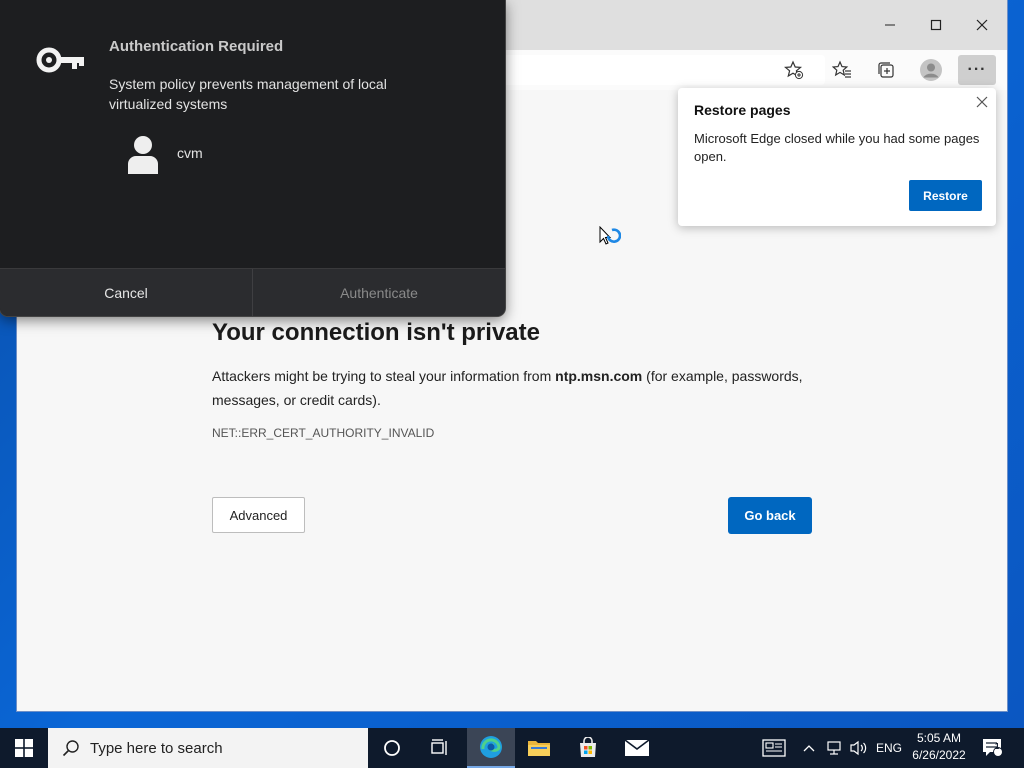 The image size is (1024, 768). Describe the element at coordinates (143, 155) in the screenshot. I see `user-icon` at that location.